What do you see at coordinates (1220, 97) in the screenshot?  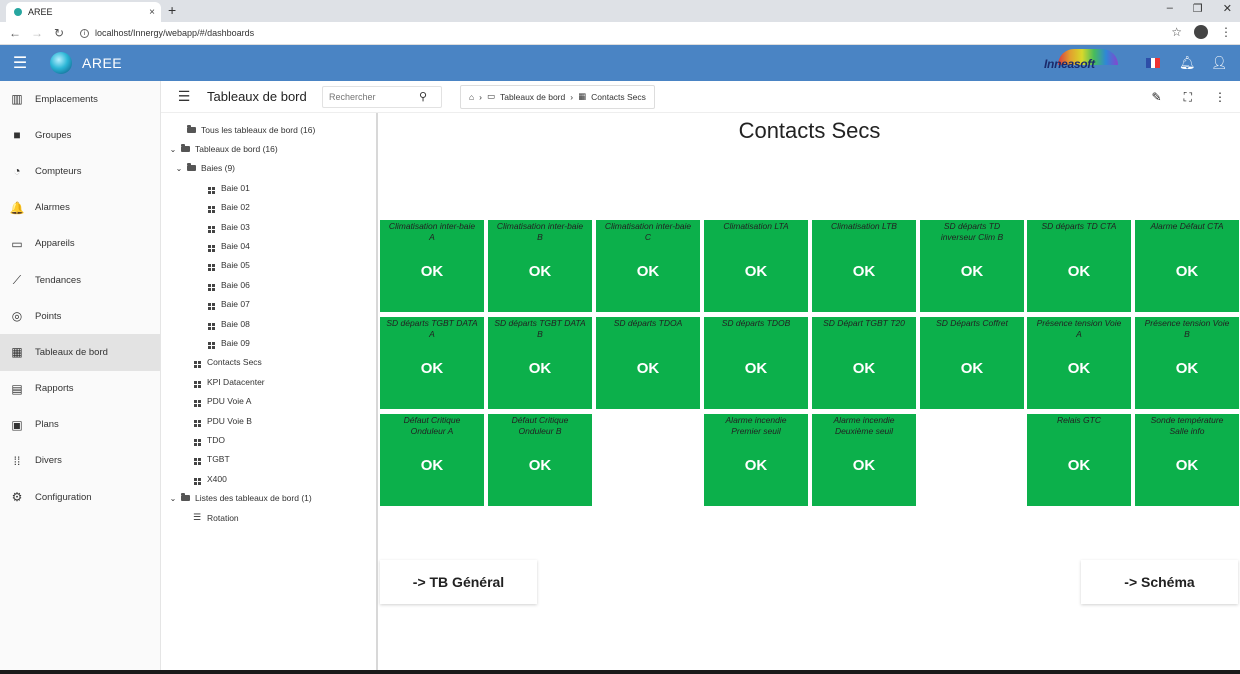 I see `more-options-icon: ⋮` at bounding box center [1220, 97].